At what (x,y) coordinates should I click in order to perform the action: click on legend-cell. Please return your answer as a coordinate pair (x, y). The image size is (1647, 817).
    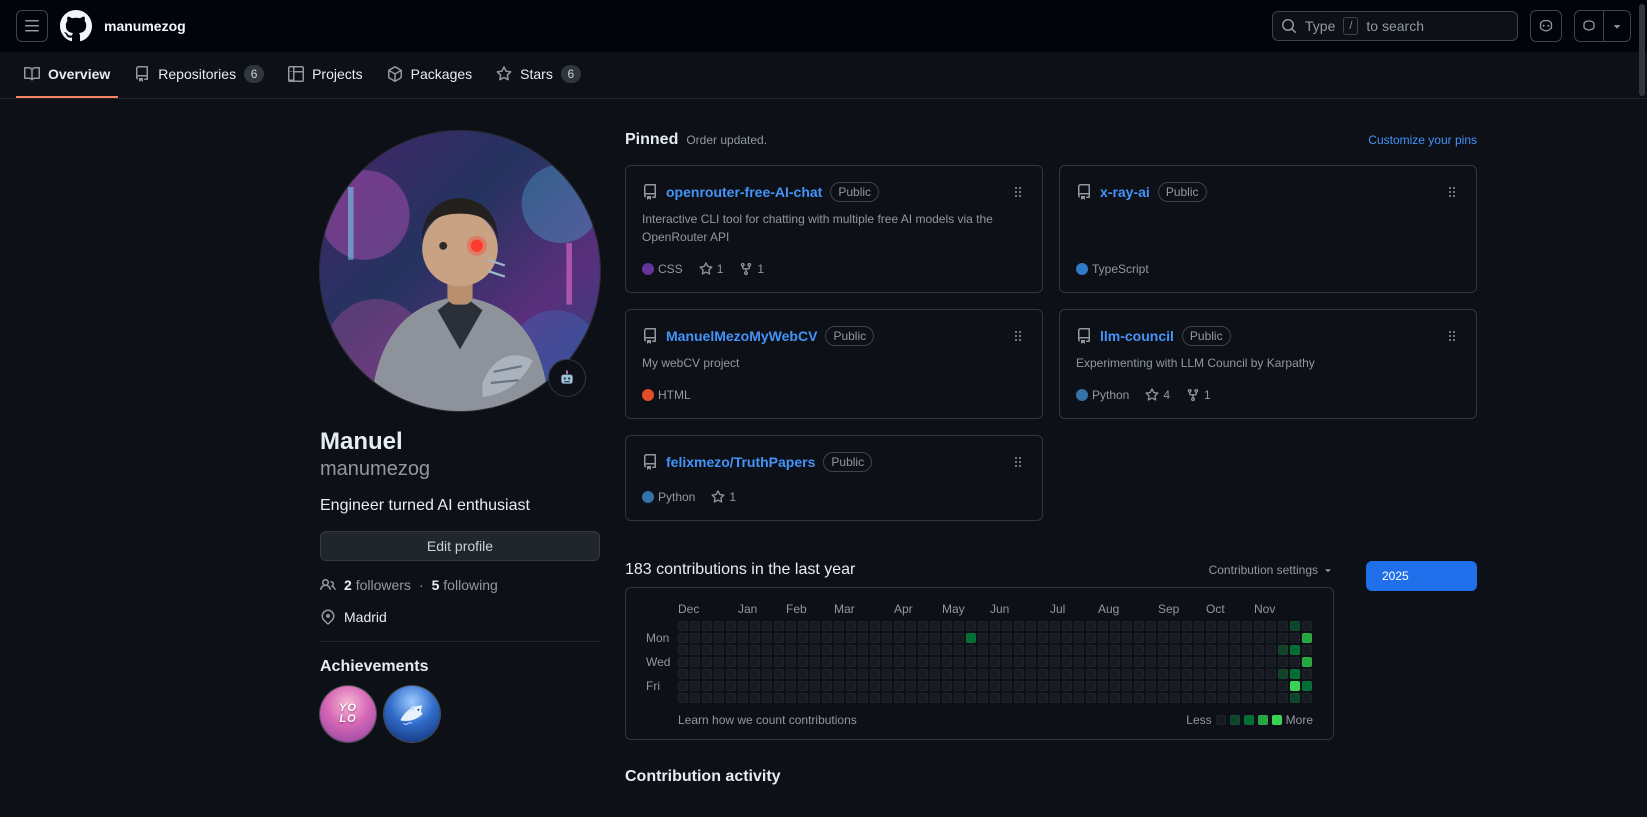
    Looking at the image, I should click on (1220, 720).